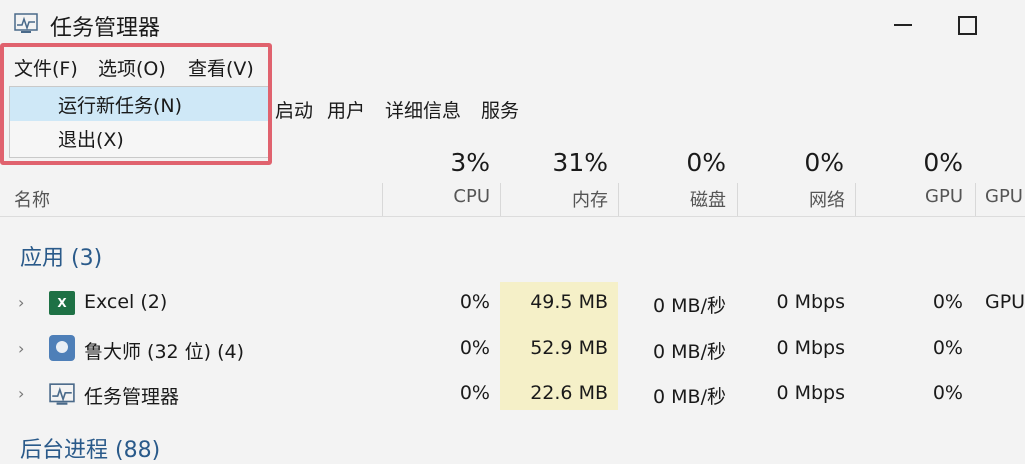 This screenshot has width=1025, height=464. What do you see at coordinates (423, 109) in the screenshot?
I see `tab-details: 详细信息` at bounding box center [423, 109].